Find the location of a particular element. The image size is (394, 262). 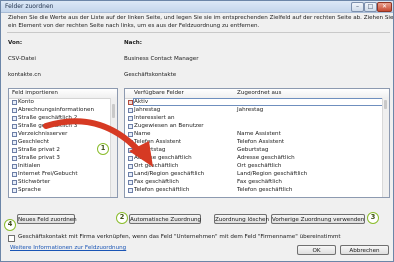

import-field-label: Stichwörter is located at coordinates (34, 182).